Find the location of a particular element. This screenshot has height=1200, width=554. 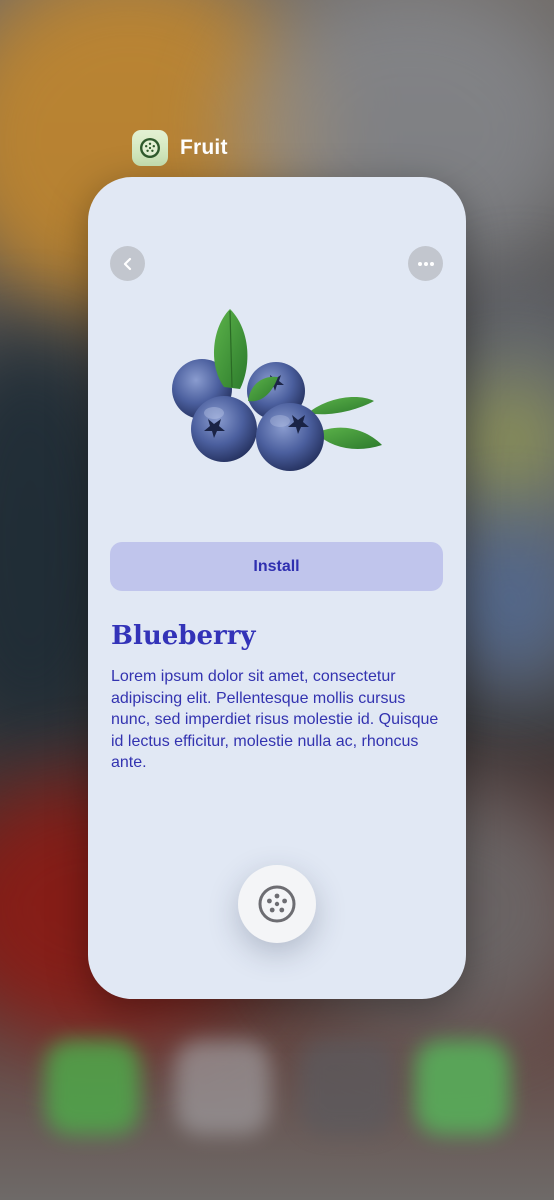

chevron-left-icon is located at coordinates (127, 263).